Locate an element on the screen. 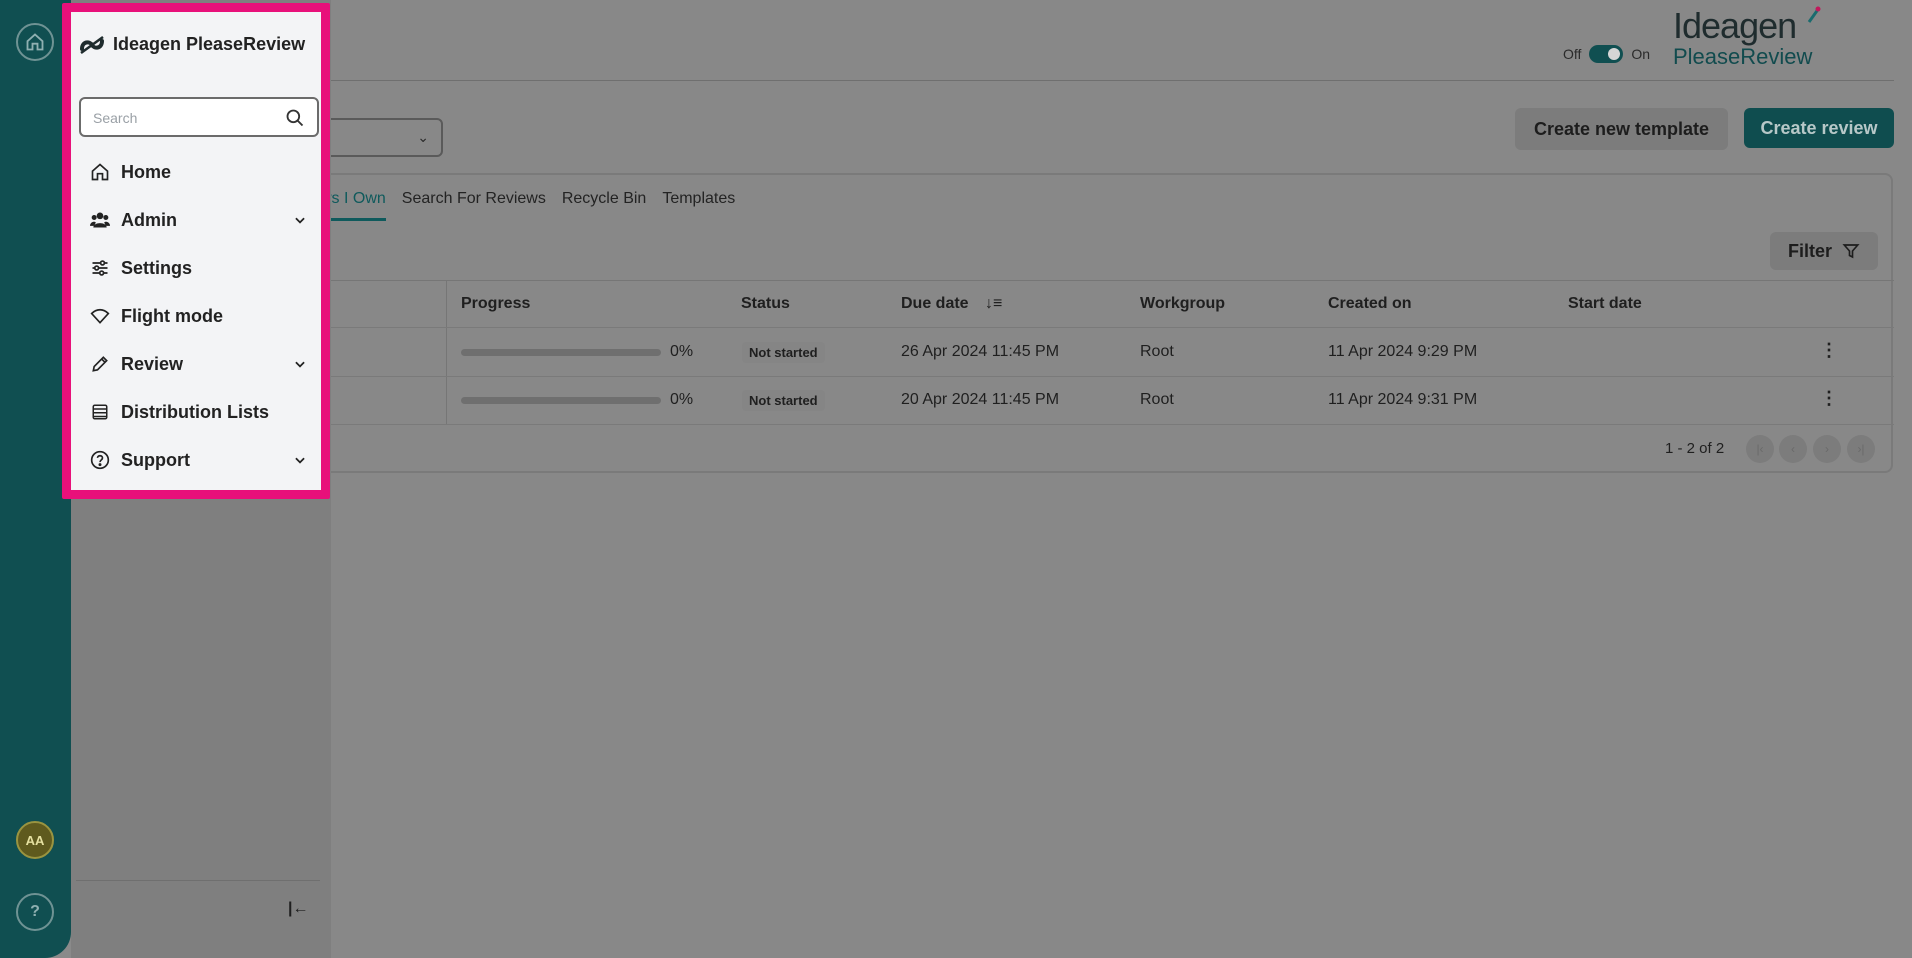 This screenshot has height=958, width=1912. flight-mode-toggle: Off On is located at coordinates (1606, 54).